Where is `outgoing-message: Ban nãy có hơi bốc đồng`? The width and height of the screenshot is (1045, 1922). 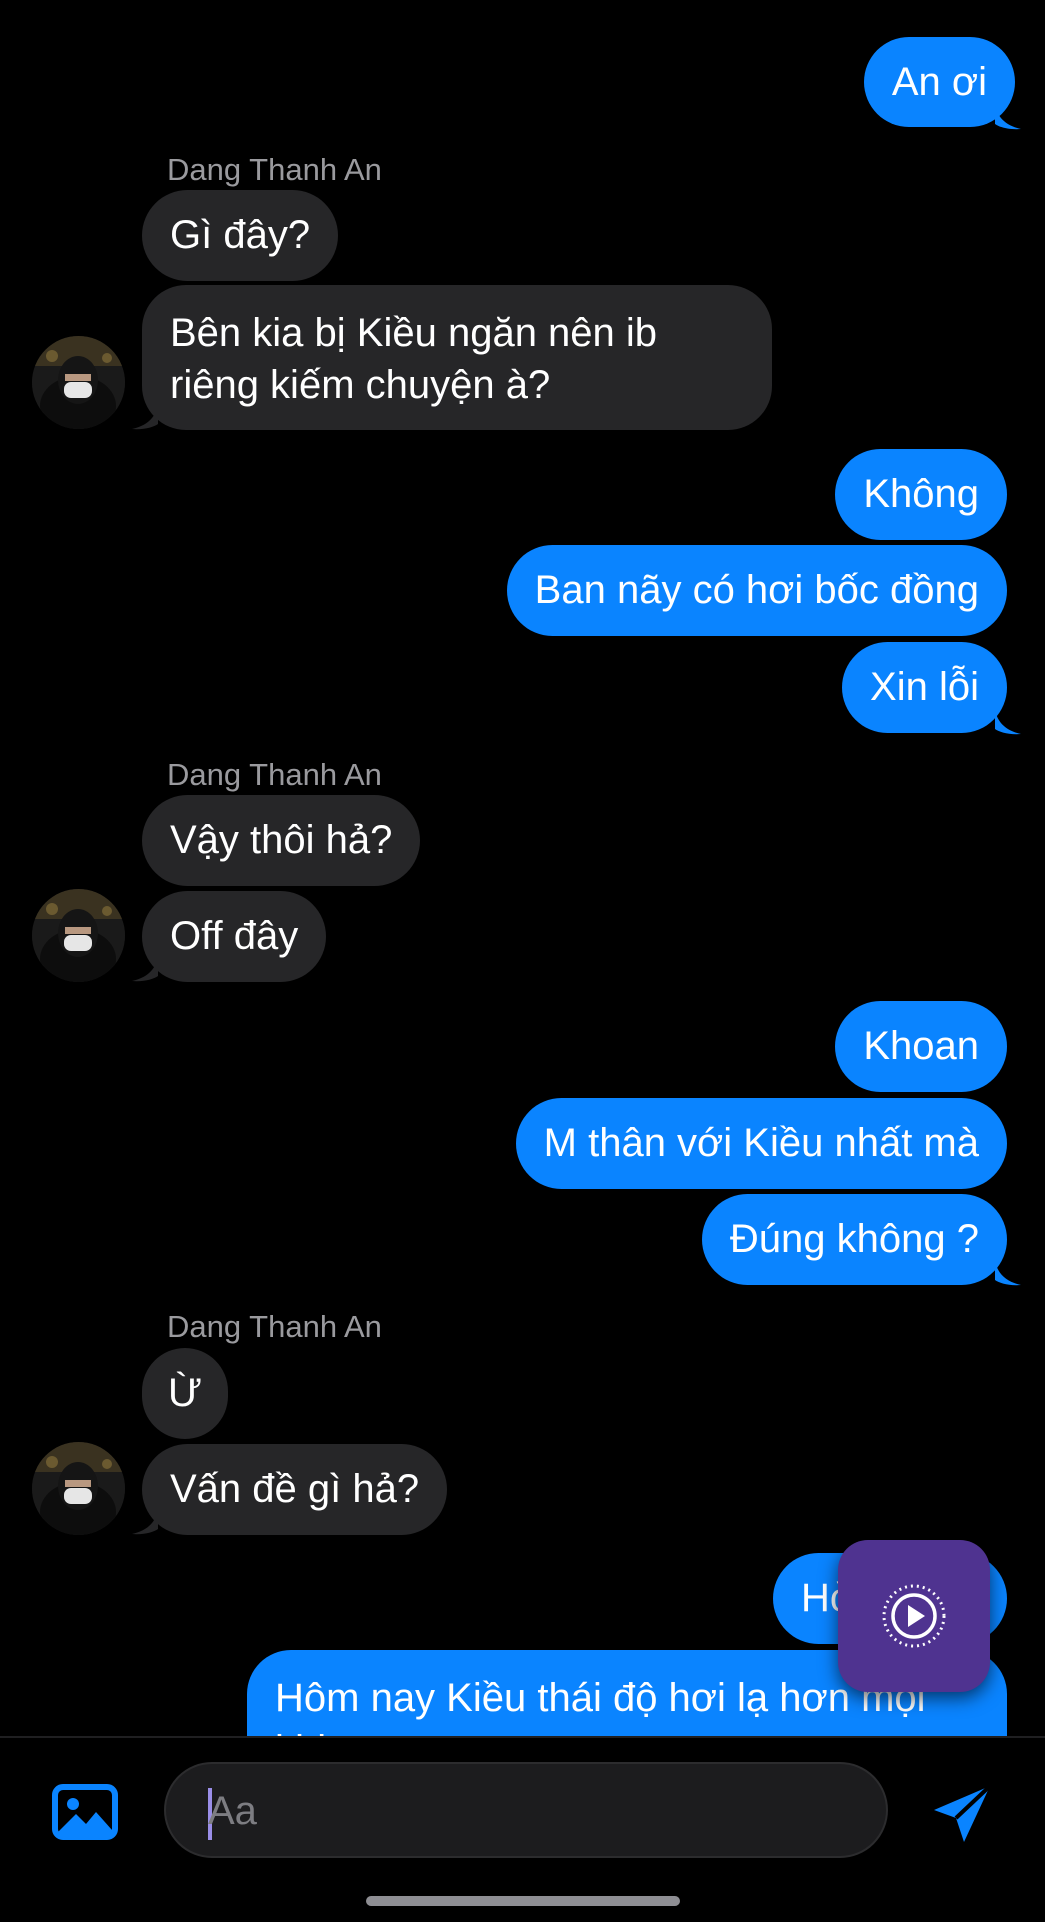 outgoing-message: Ban nãy có hơi bốc đồng is located at coordinates (756, 590).